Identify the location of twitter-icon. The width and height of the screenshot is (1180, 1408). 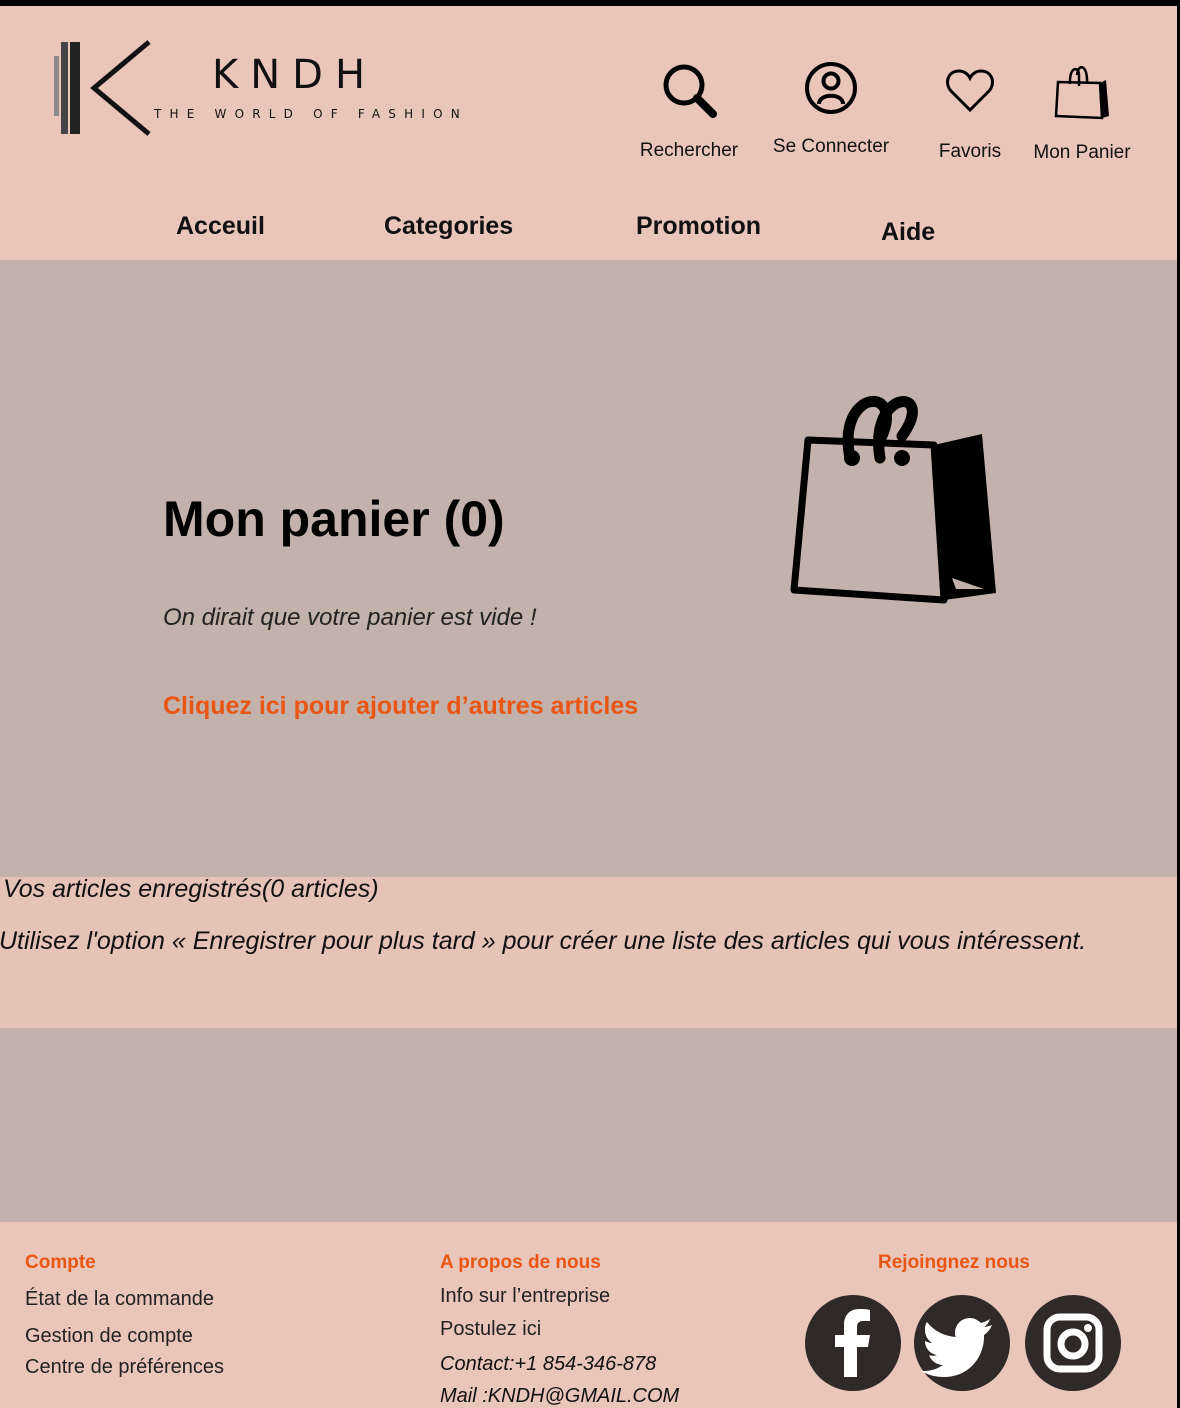
(956, 1347).